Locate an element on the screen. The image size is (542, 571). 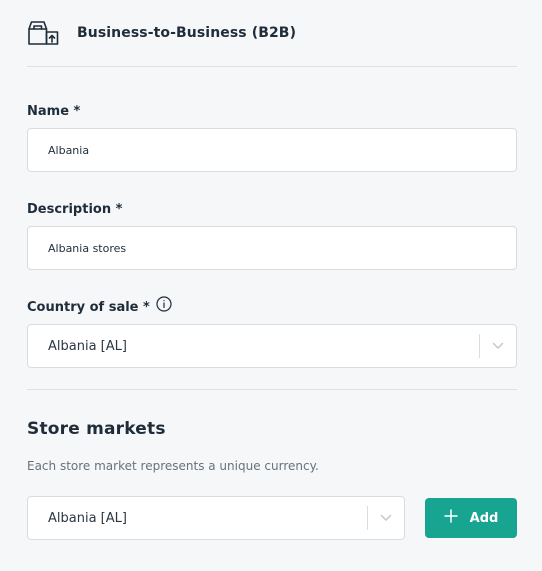
description-field is located at coordinates (272, 248).